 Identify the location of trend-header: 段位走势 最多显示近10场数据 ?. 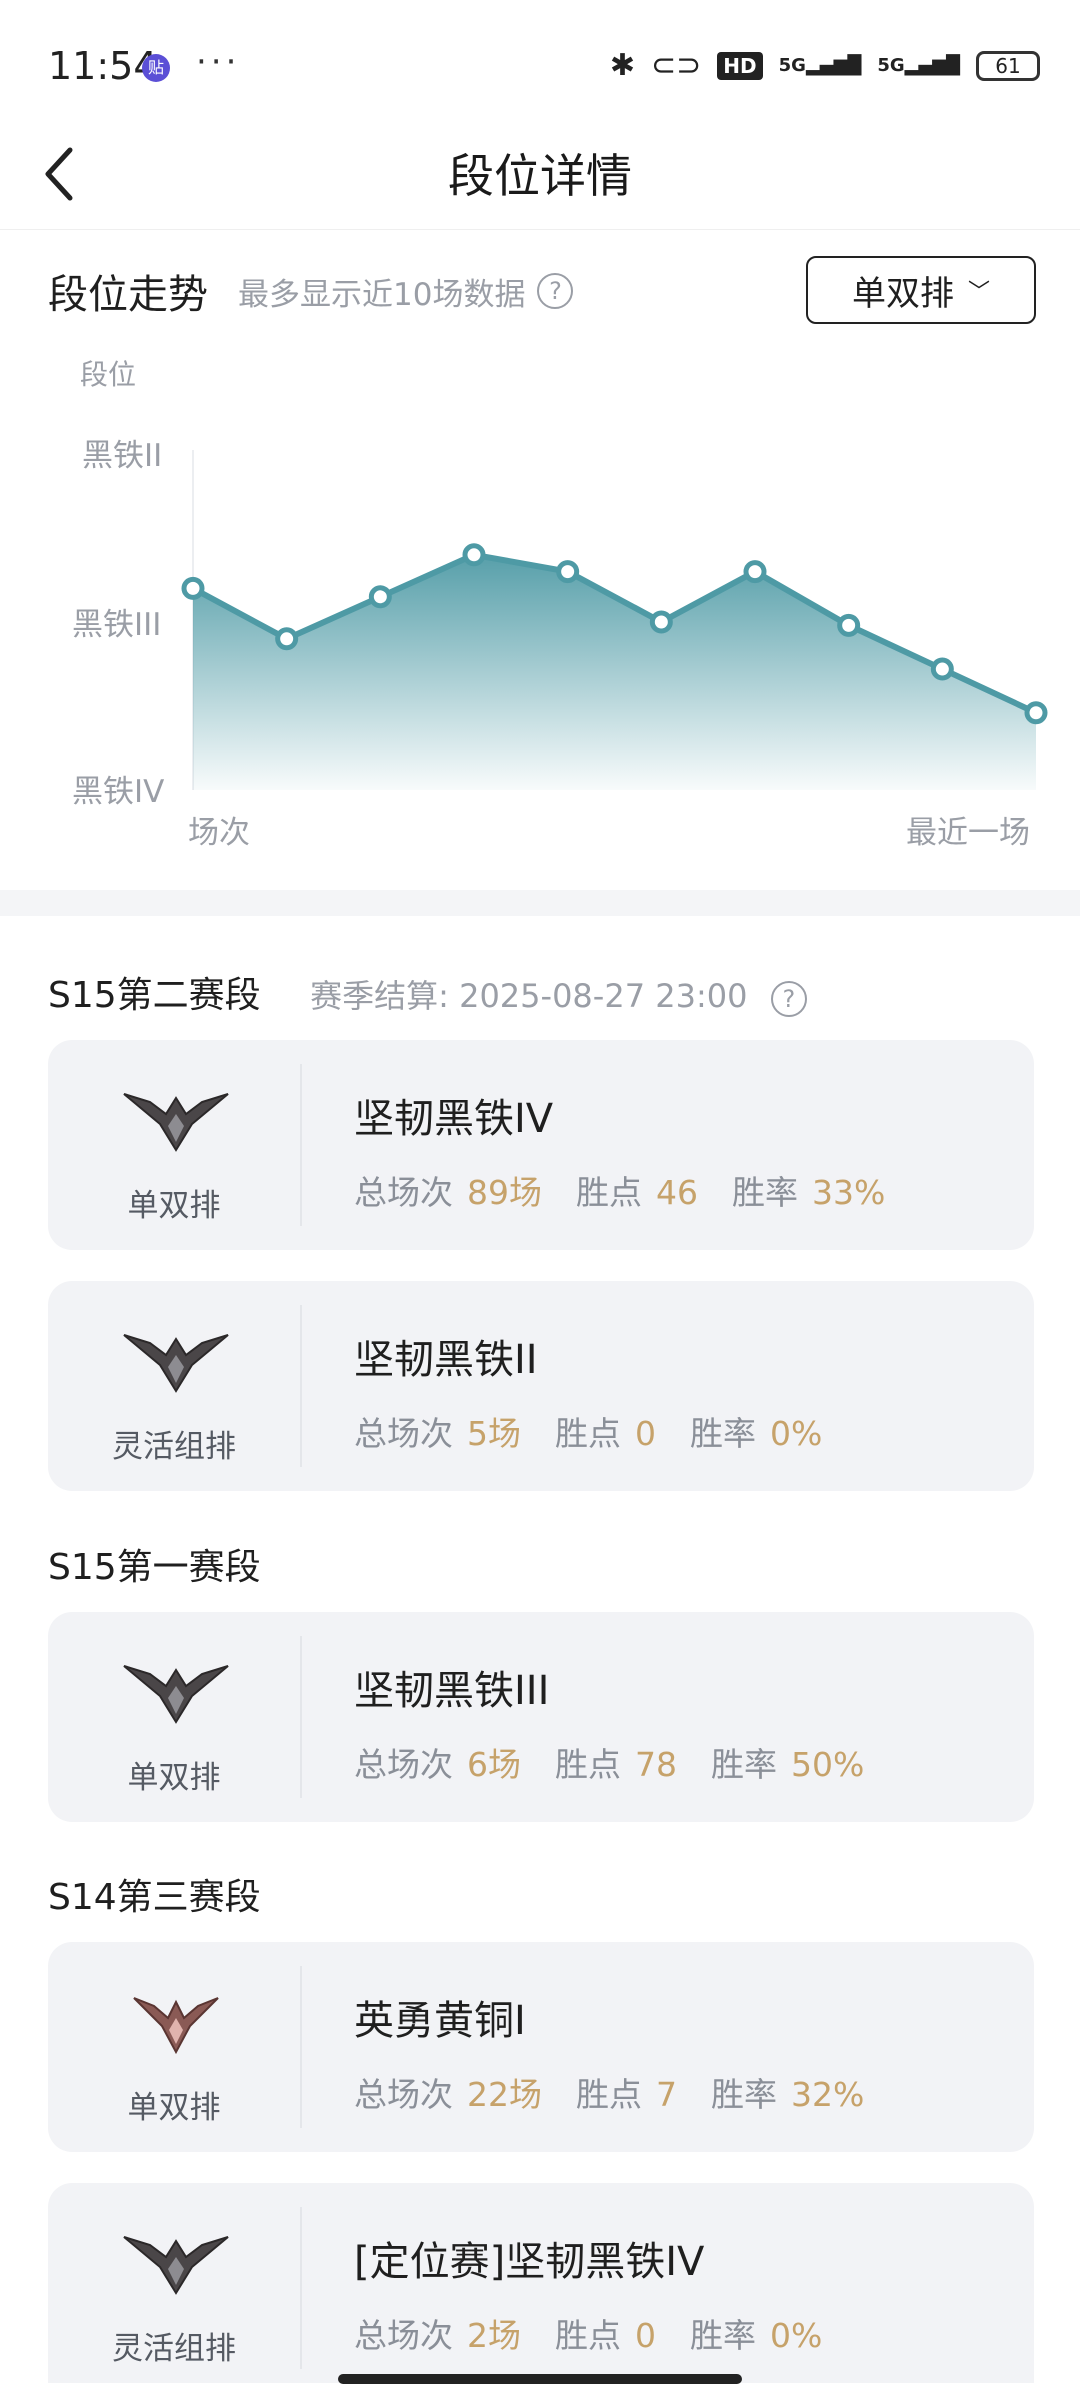
(311, 291).